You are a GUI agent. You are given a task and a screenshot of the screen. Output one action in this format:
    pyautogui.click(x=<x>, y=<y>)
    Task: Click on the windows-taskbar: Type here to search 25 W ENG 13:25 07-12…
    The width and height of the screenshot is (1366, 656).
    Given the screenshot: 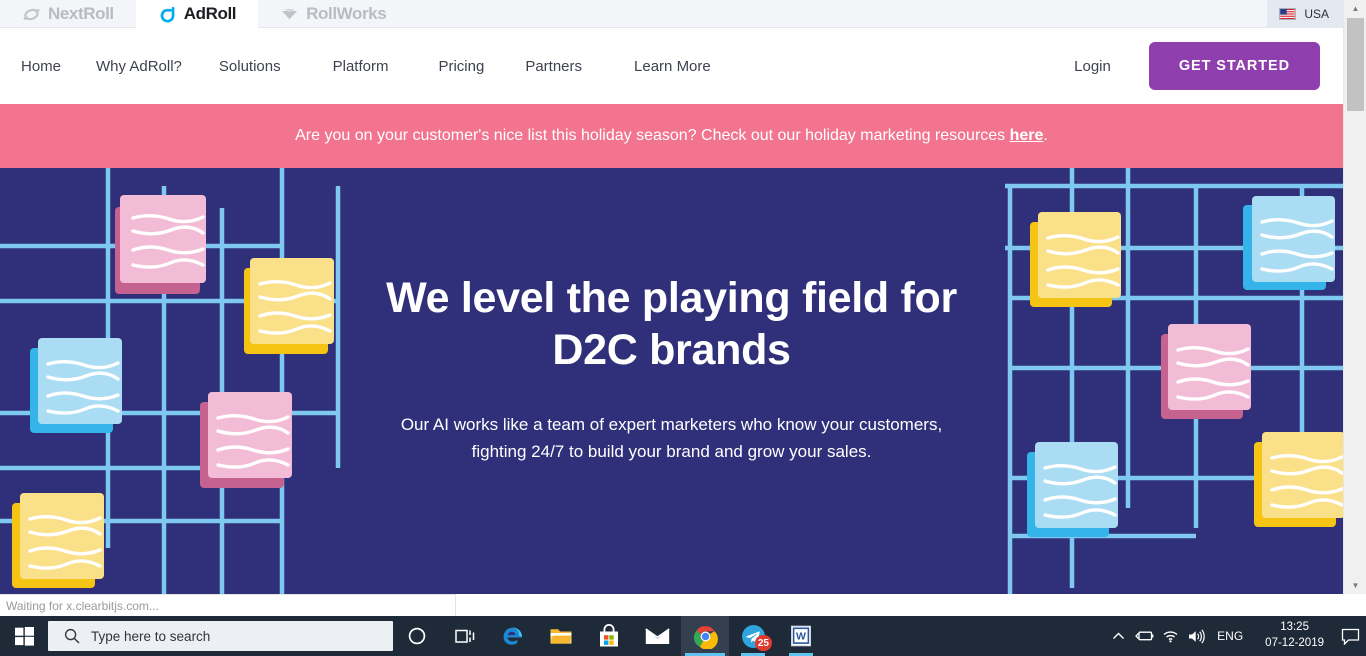 What is the action you would take?
    pyautogui.click(x=683, y=636)
    